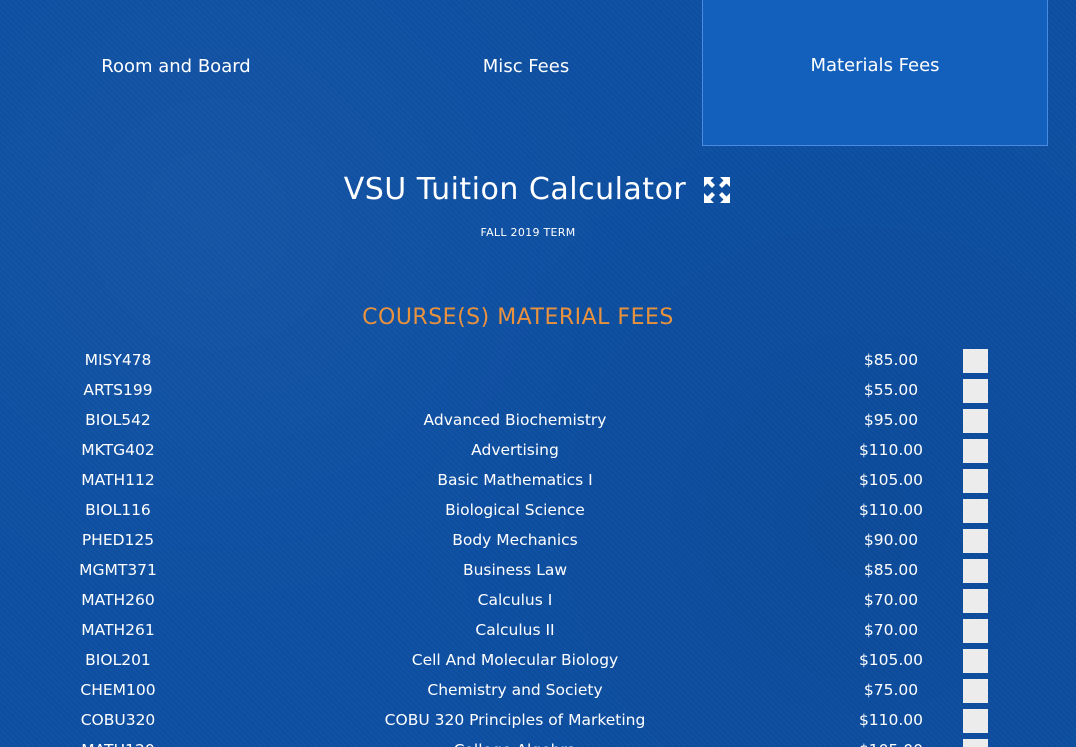 Image resolution: width=1076 pixels, height=747 pixels. Describe the element at coordinates (515, 510) in the screenshot. I see `course-name: Biological Science` at that location.